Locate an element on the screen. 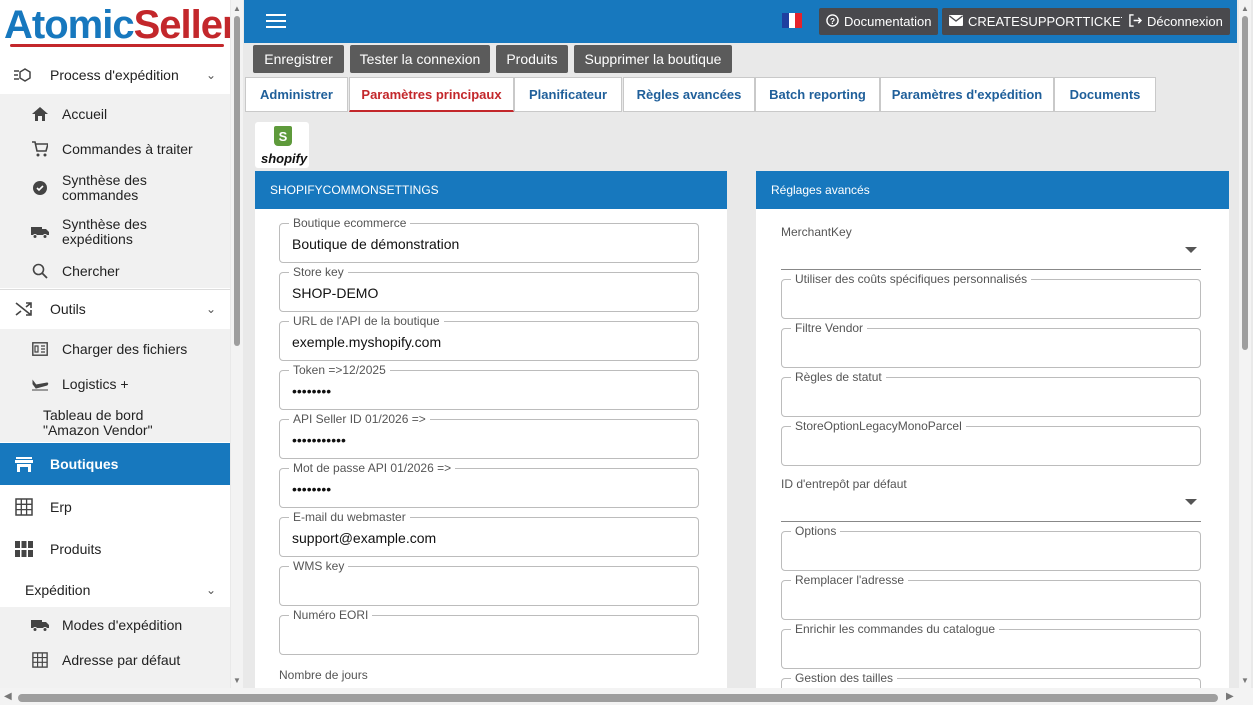 Image resolution: width=1253 pixels, height=705 pixels. sidebar-item-label: Modes d'expédition is located at coordinates (122, 624).